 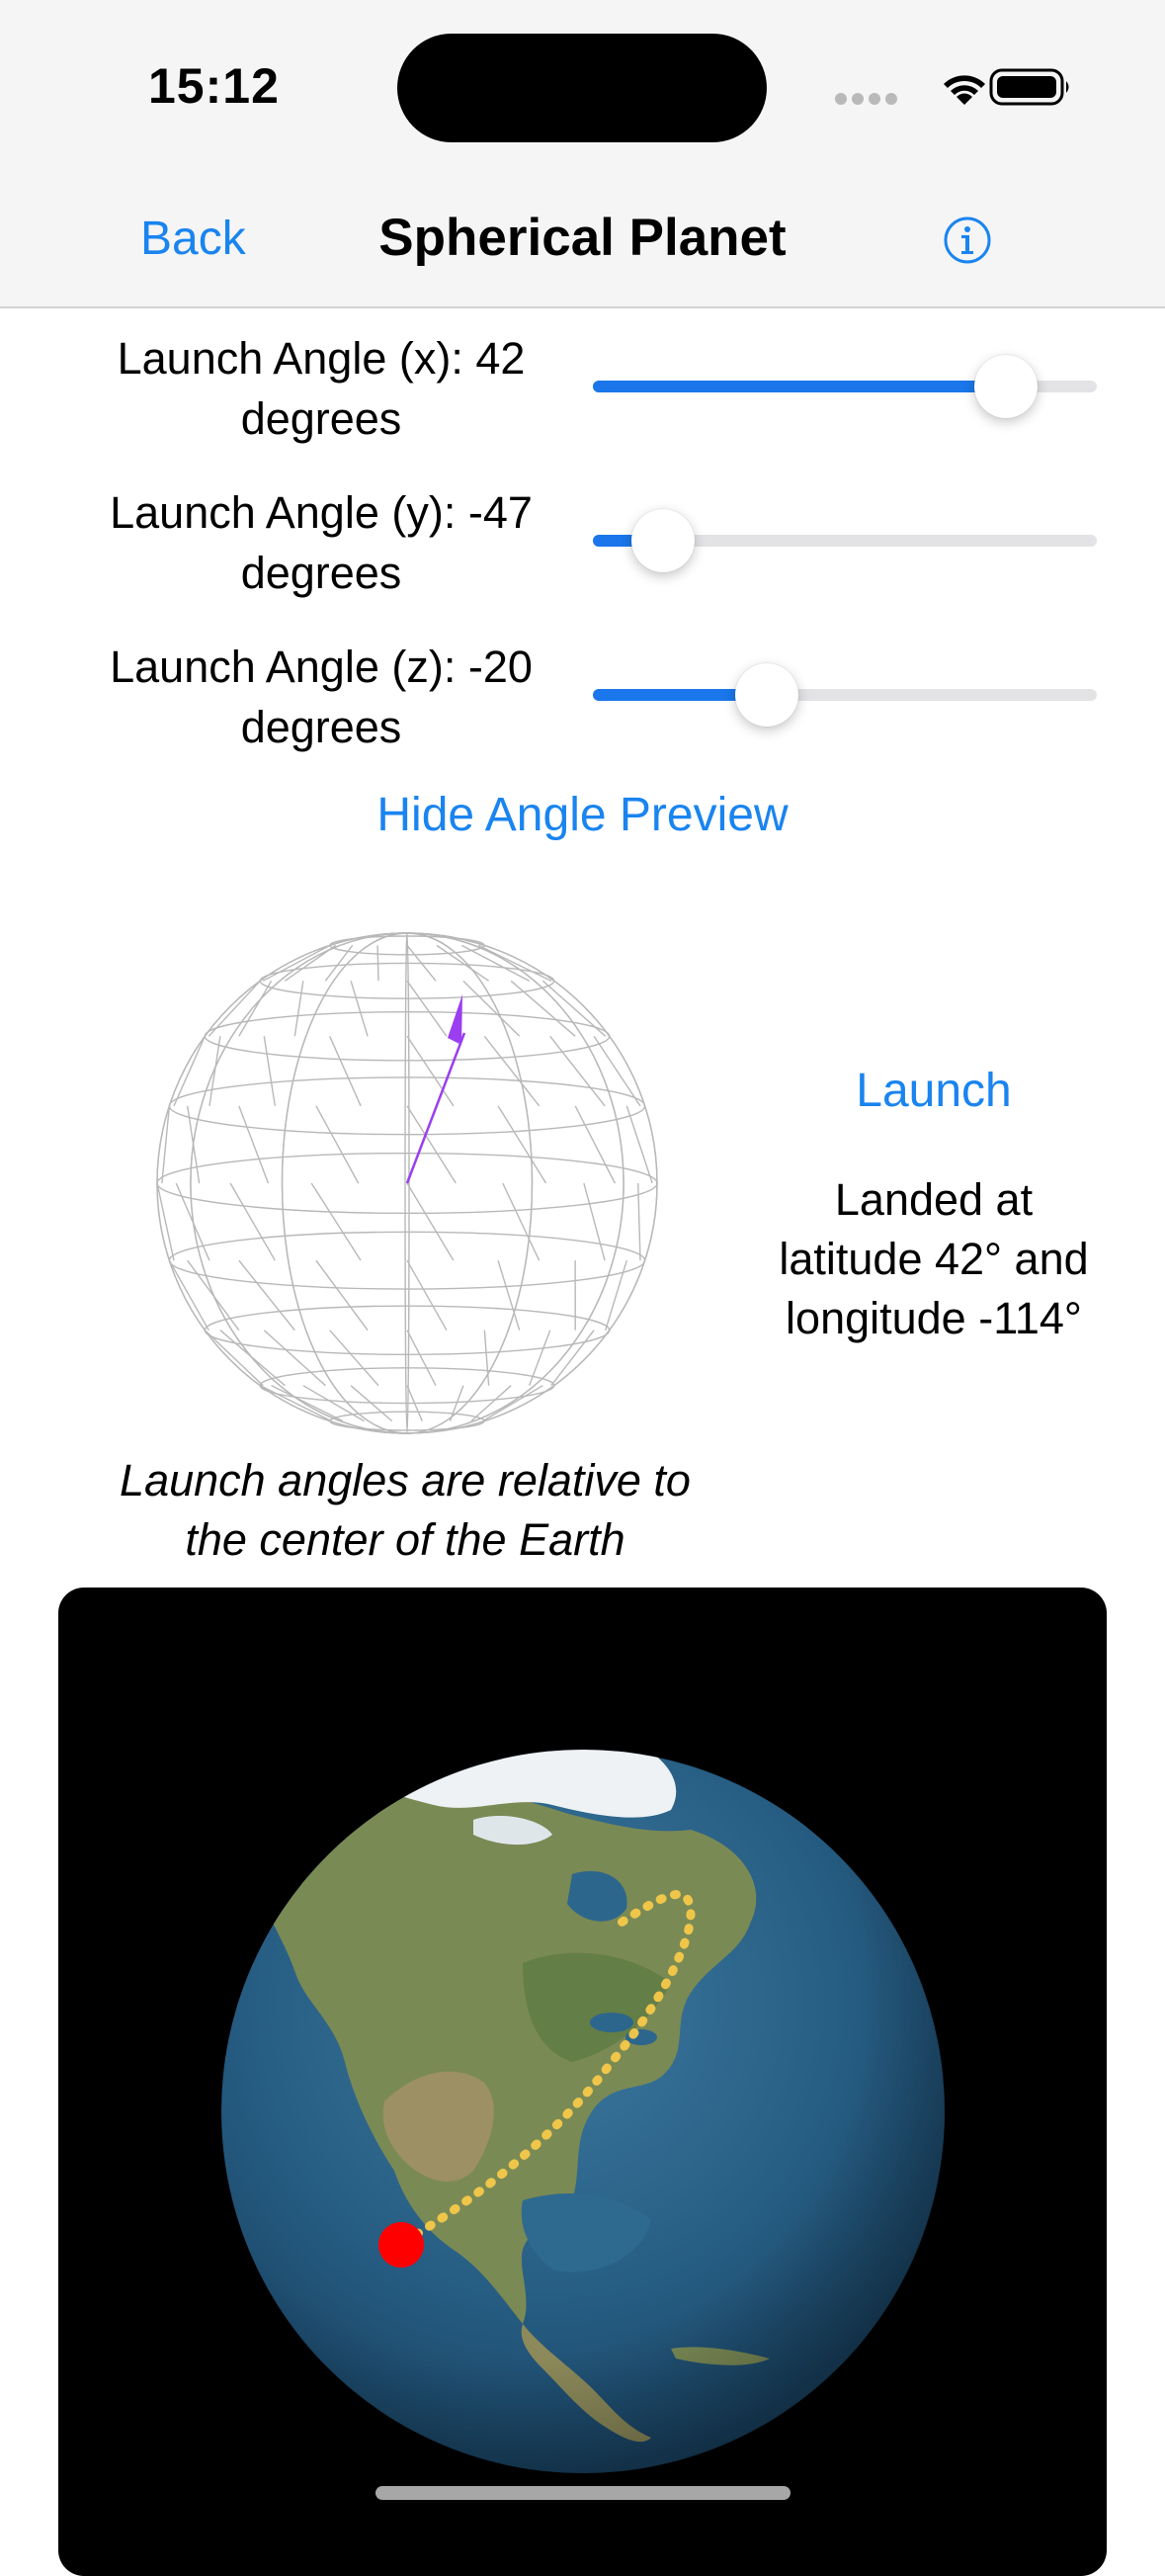 What do you see at coordinates (582, 154) in the screenshot?
I see `navigation-bar: 15:12 Back Spherical Planet` at bounding box center [582, 154].